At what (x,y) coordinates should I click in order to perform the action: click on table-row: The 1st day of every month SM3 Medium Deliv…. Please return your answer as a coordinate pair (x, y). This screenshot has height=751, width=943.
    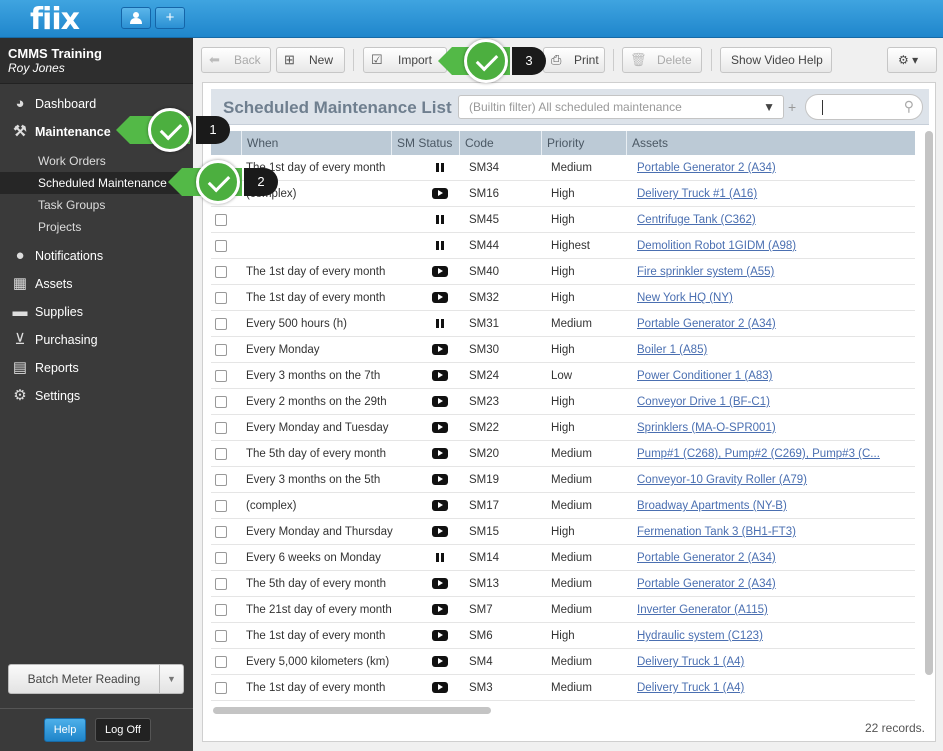
    Looking at the image, I should click on (563, 688).